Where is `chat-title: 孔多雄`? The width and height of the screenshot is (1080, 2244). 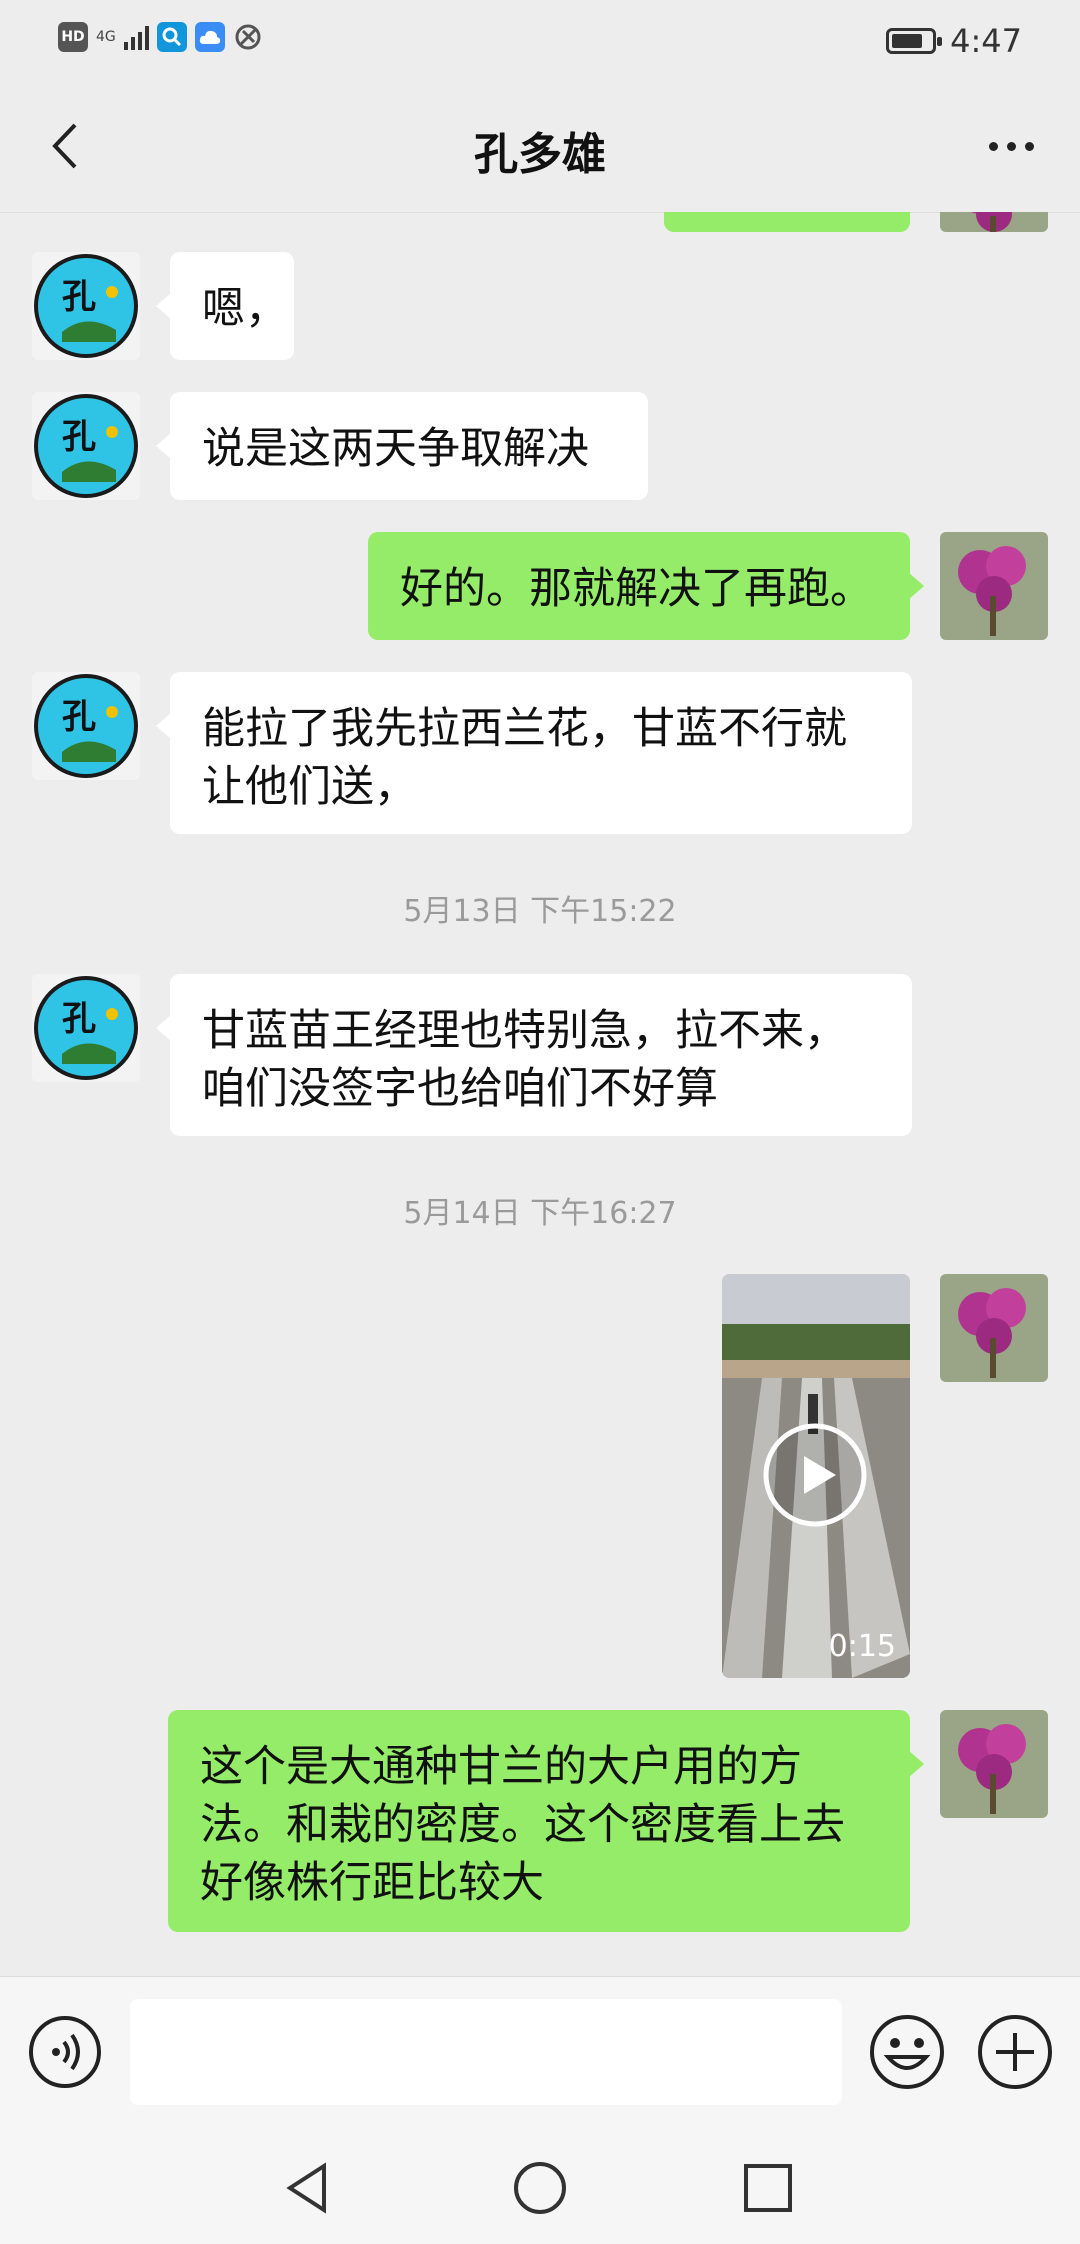 chat-title: 孔多雄 is located at coordinates (540, 154).